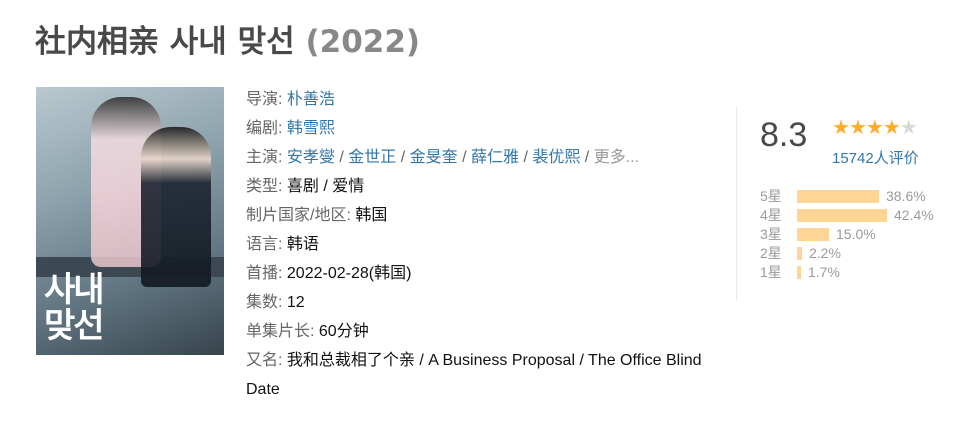 The width and height of the screenshot is (973, 435). What do you see at coordinates (736, 203) in the screenshot?
I see `section-divider` at bounding box center [736, 203].